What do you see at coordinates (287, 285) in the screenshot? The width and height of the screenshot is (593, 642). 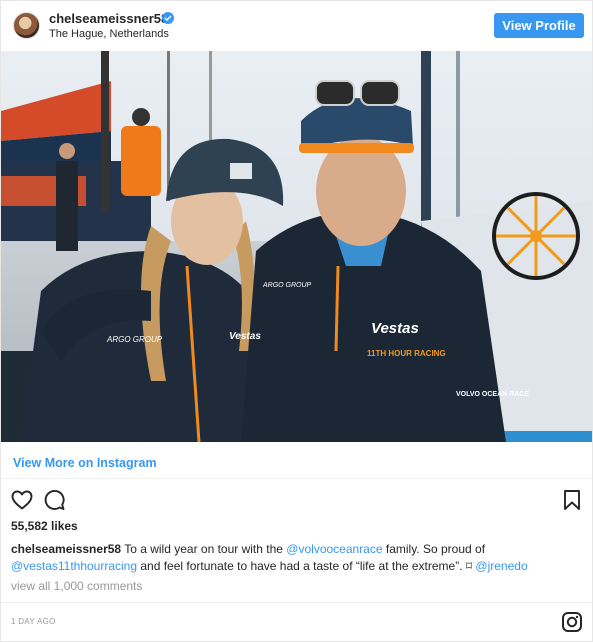 I see `photo-right-shoulder: ARGO GROUP` at bounding box center [287, 285].